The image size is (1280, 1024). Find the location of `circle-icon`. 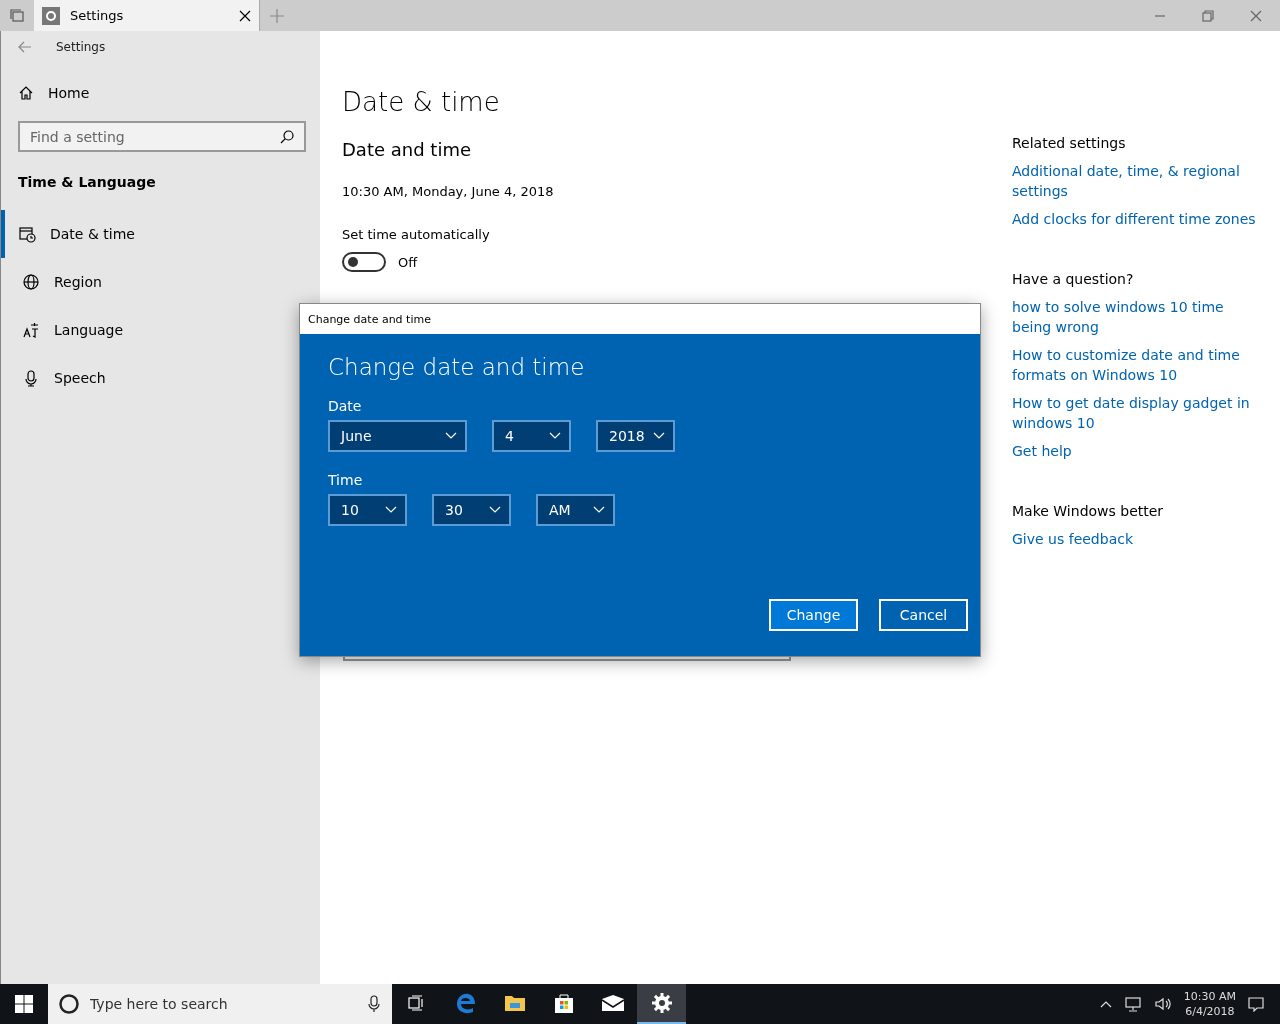

circle-icon is located at coordinates (69, 1004).